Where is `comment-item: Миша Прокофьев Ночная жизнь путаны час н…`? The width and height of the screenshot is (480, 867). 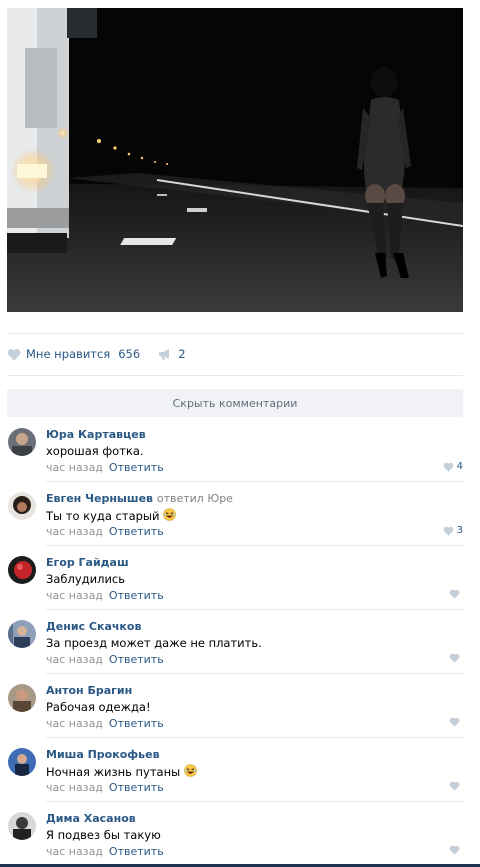
comment-item: Миша Прокофьев Ночная жизнь путаны час н… is located at coordinates (235, 770).